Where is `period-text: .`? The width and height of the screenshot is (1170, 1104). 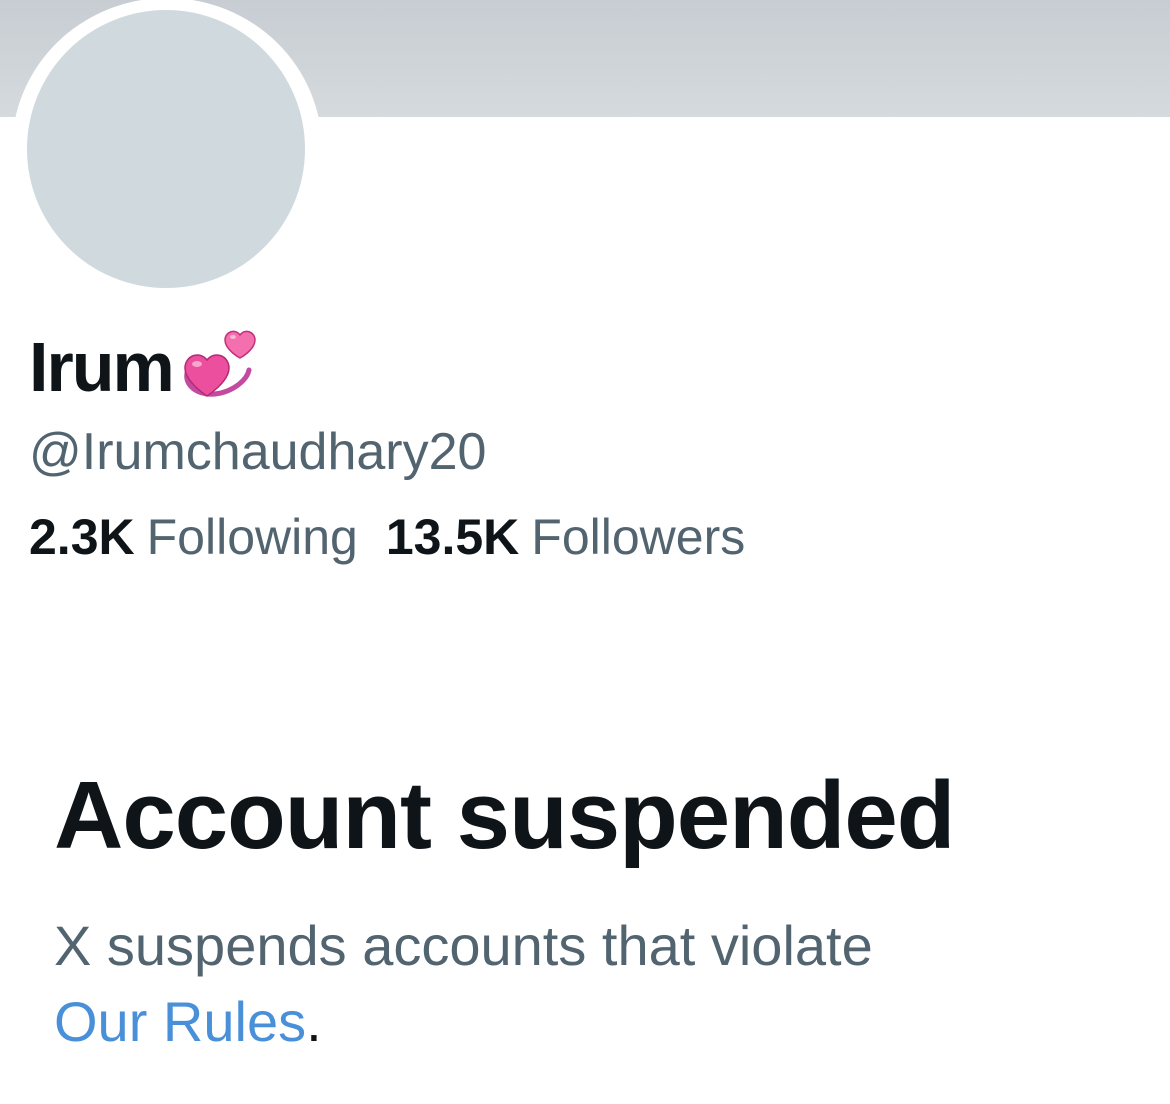 period-text: . is located at coordinates (314, 1022).